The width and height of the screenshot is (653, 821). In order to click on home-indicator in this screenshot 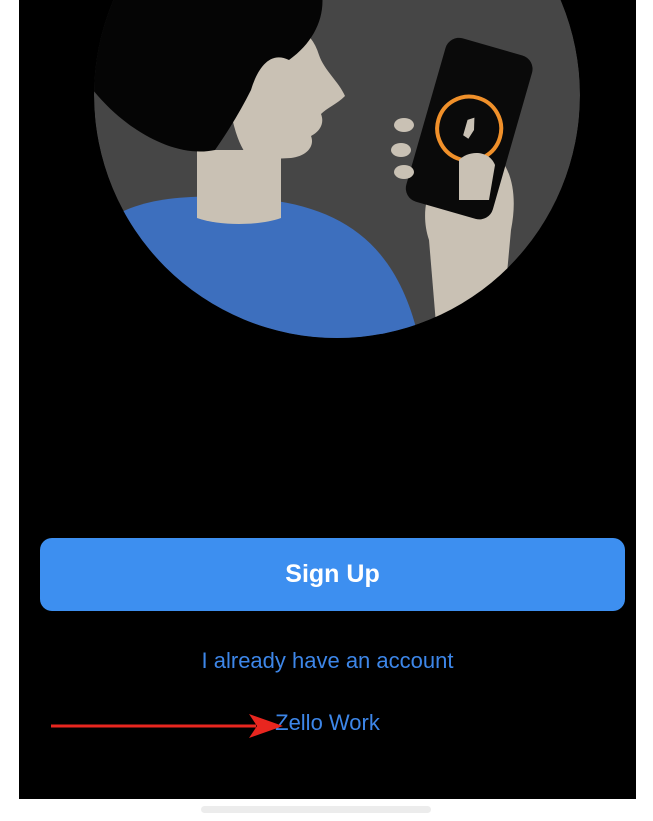, I will do `click(316, 809)`.